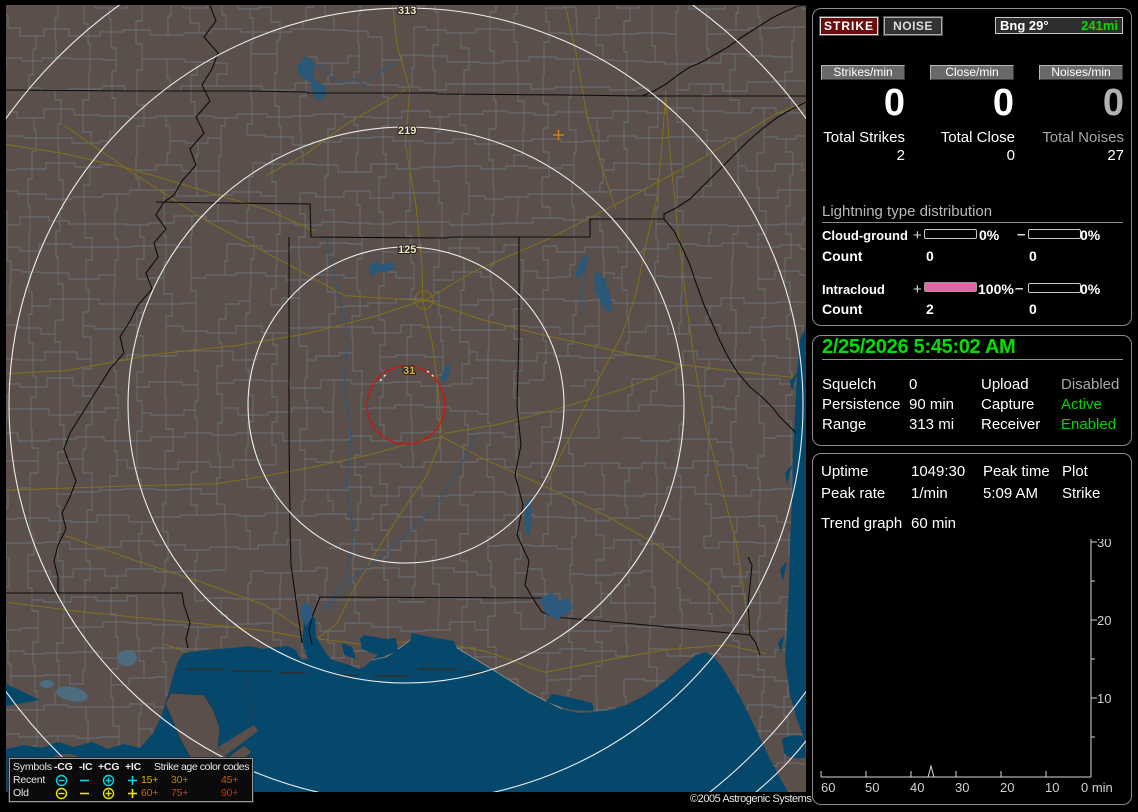 The height and width of the screenshot is (812, 1138). I want to click on svg-text: 219, so click(407, 131).